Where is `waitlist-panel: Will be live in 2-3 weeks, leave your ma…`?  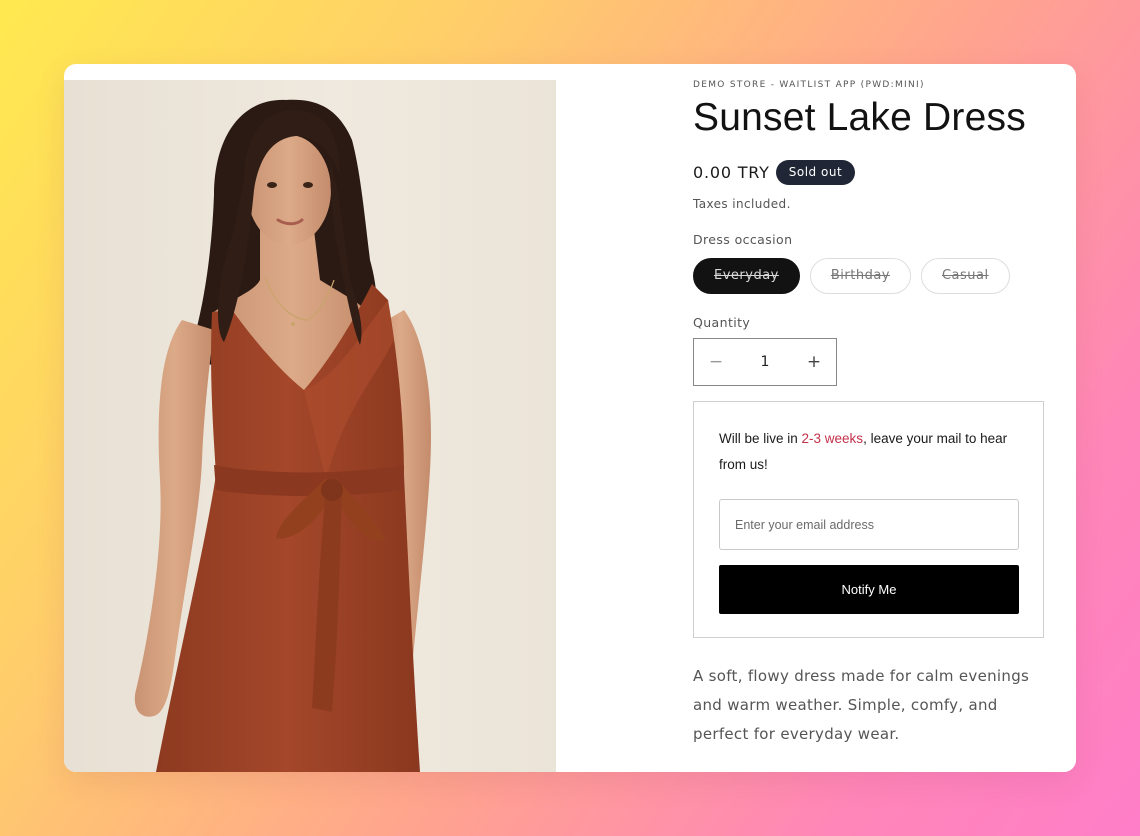 waitlist-panel: Will be live in 2-3 weeks, leave your ma… is located at coordinates (868, 519).